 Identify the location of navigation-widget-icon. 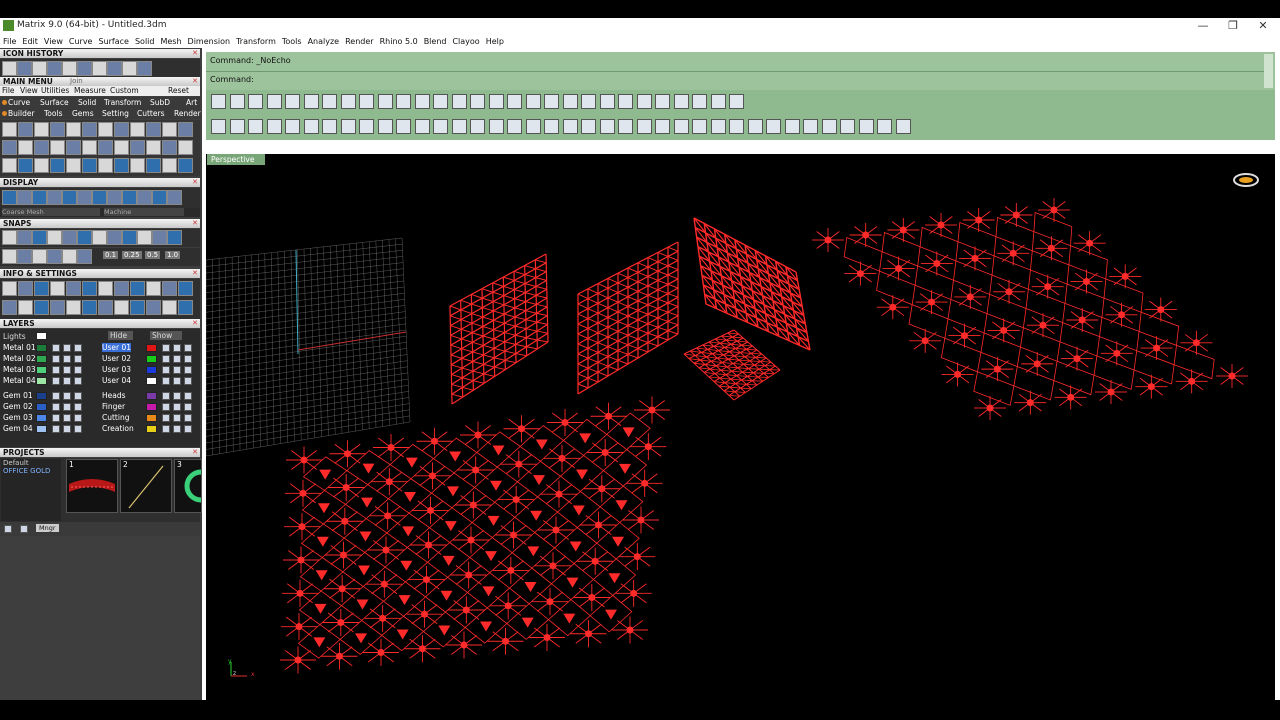
(1246, 179).